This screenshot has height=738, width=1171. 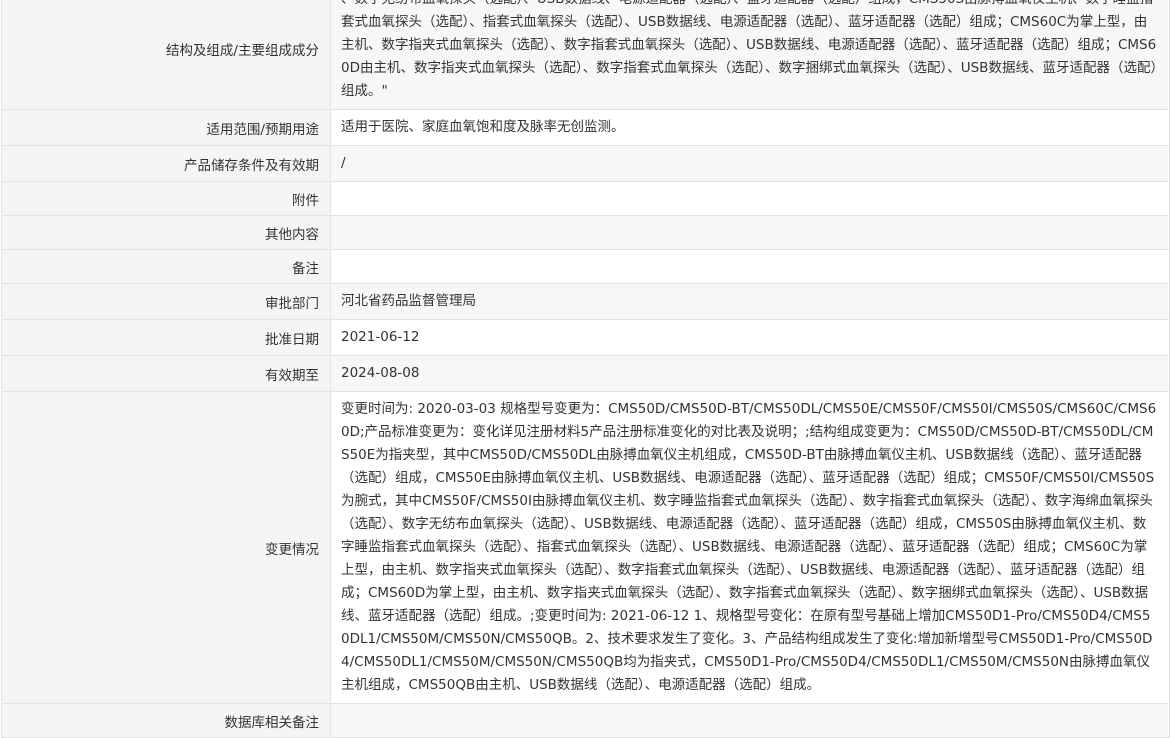 What do you see at coordinates (750, 127) in the screenshot?
I see `row-value: 适用于医院、家庭血氧饱和度及脉率无创监测。` at bounding box center [750, 127].